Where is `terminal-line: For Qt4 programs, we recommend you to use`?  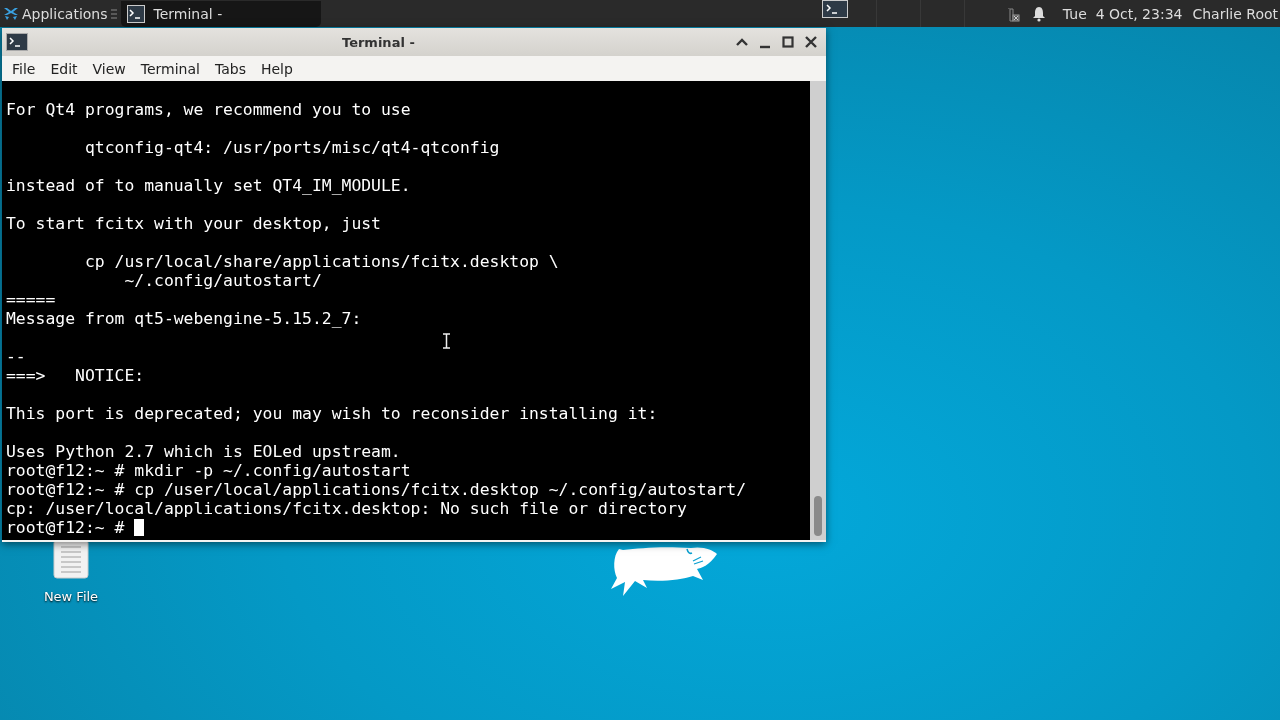 terminal-line: For Qt4 programs, we recommend you to use is located at coordinates (209, 109).